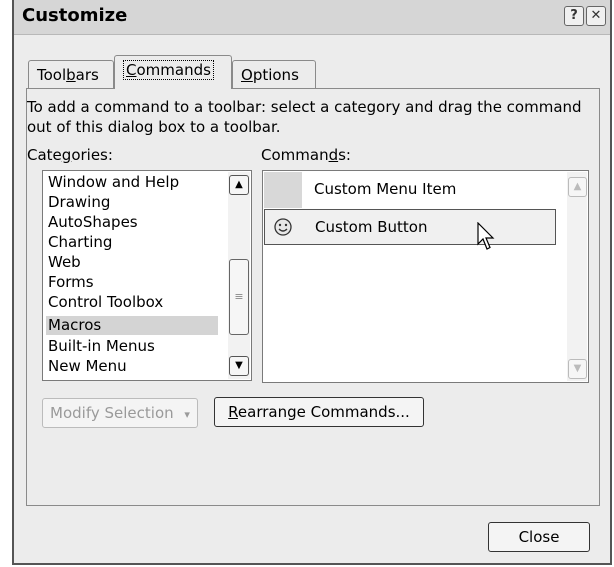 Image resolution: width=614 pixels, height=567 pixels. What do you see at coordinates (596, 16) in the screenshot?
I see `close-window-button: ✕` at bounding box center [596, 16].